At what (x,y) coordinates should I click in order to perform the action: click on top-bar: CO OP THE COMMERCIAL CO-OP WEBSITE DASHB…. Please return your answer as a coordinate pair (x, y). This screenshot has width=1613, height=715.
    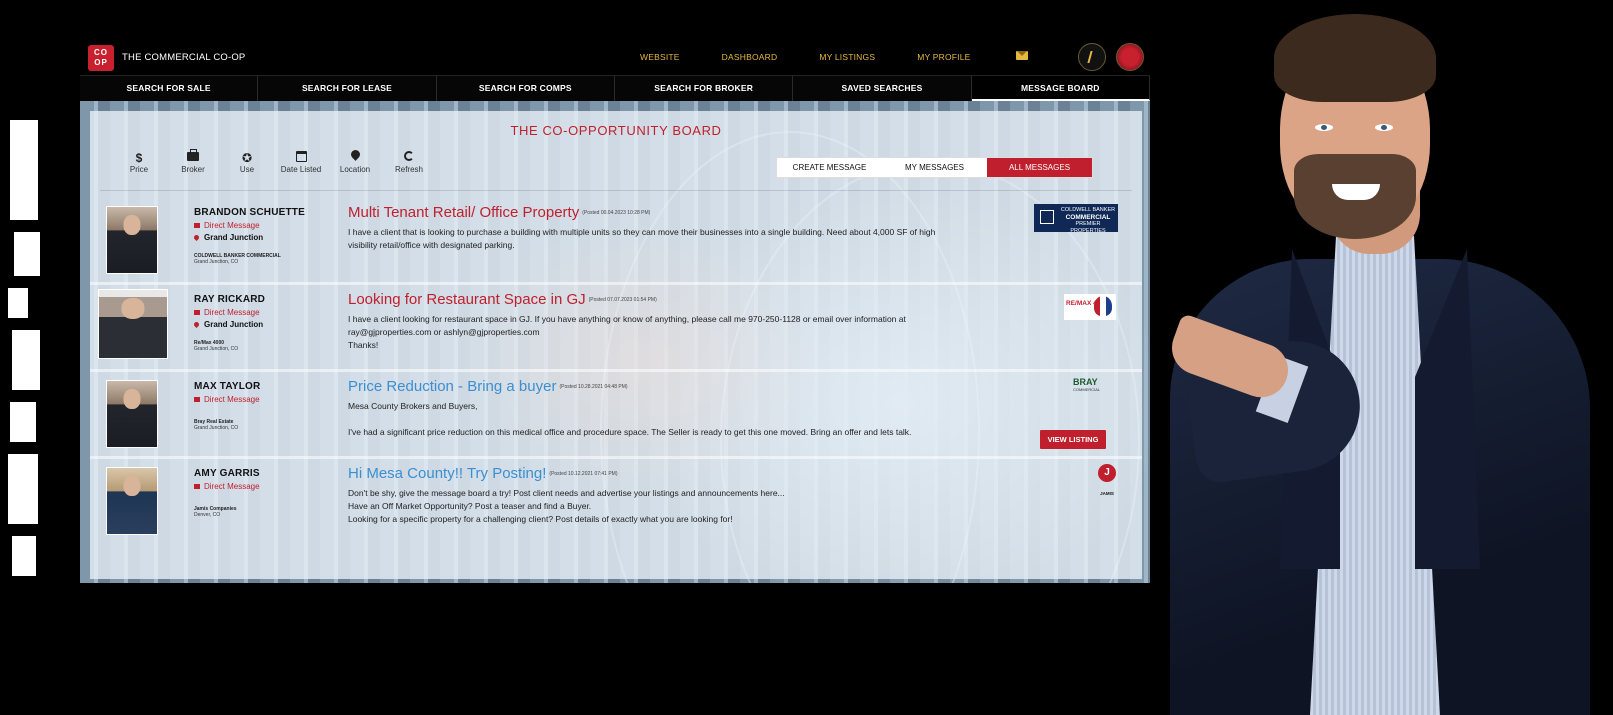
    Looking at the image, I should click on (615, 57).